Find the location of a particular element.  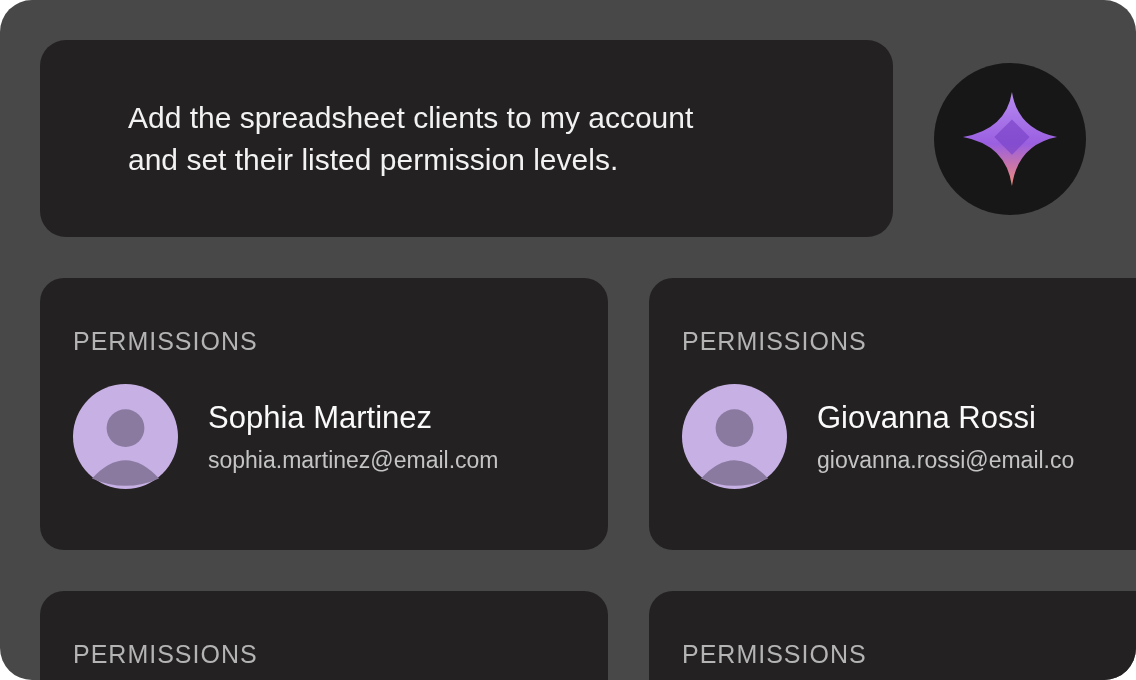

person-email: sophia.martinez@email.com is located at coordinates (353, 460).